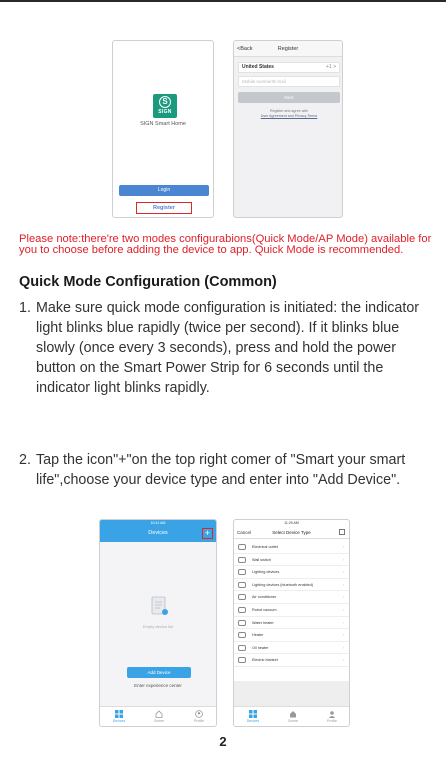 The height and width of the screenshot is (760, 446). Describe the element at coordinates (289, 81) in the screenshot. I see `account-input: Mobile number/E-mail` at that location.